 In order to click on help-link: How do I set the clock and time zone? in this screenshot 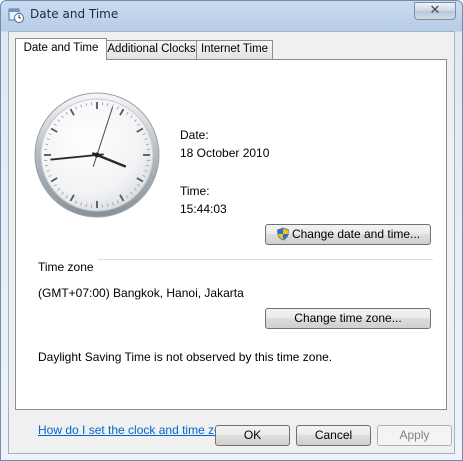, I will do `click(139, 430)`.